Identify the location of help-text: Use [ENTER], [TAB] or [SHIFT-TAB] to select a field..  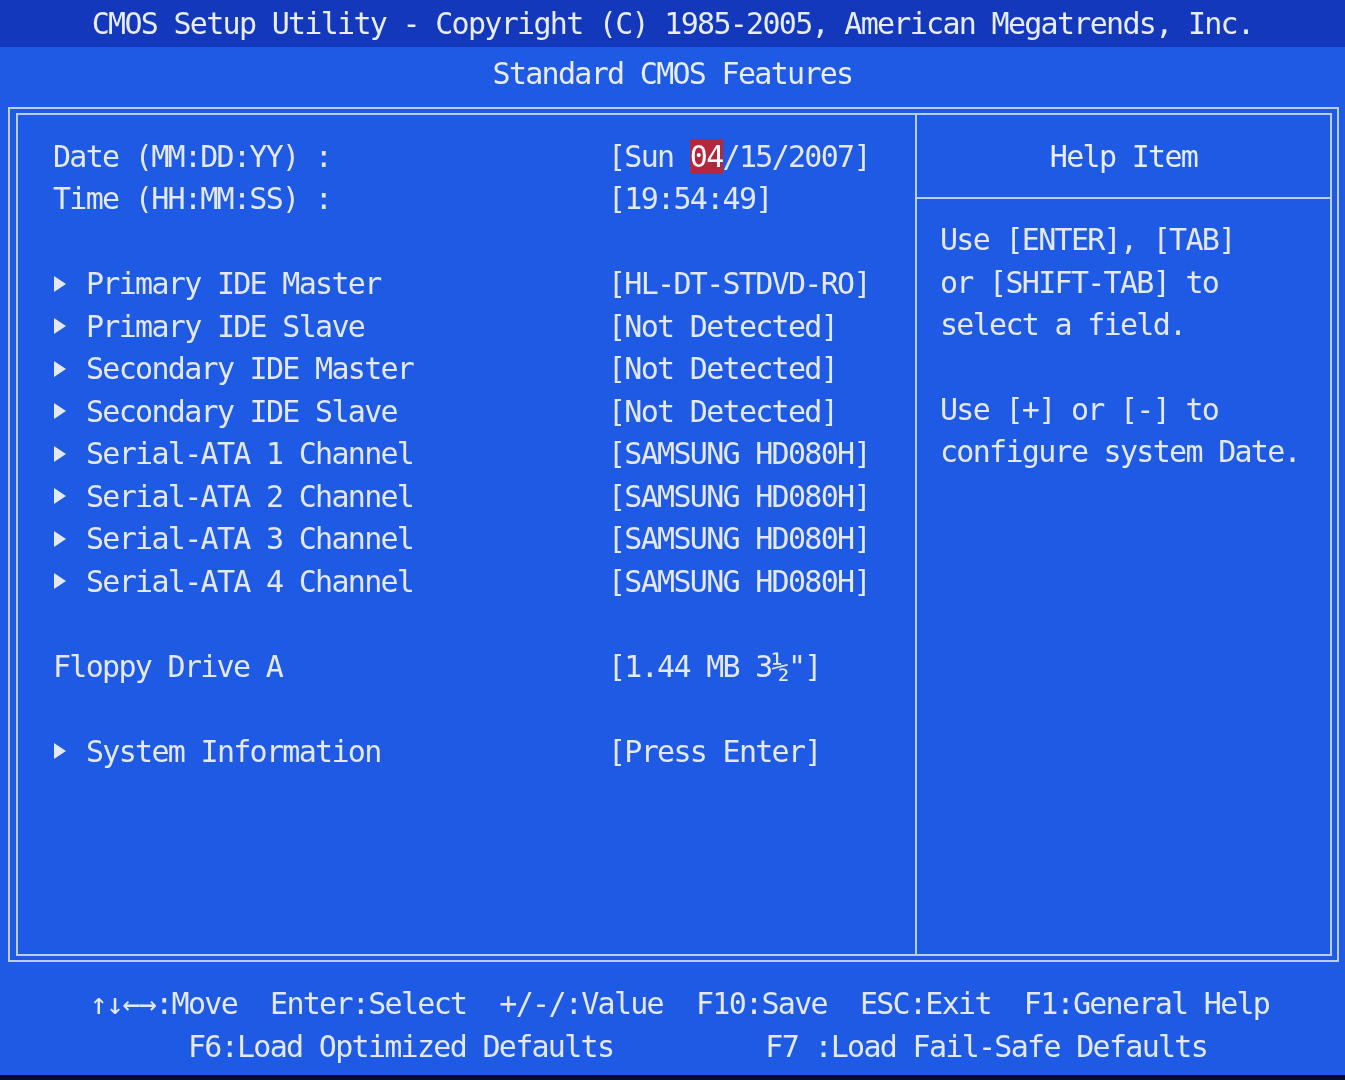
(1088, 282).